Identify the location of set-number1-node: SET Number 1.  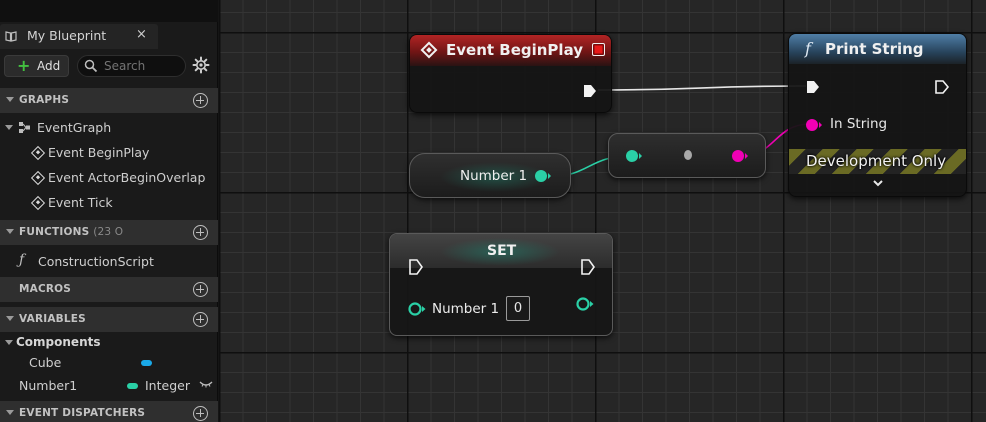
(501, 284).